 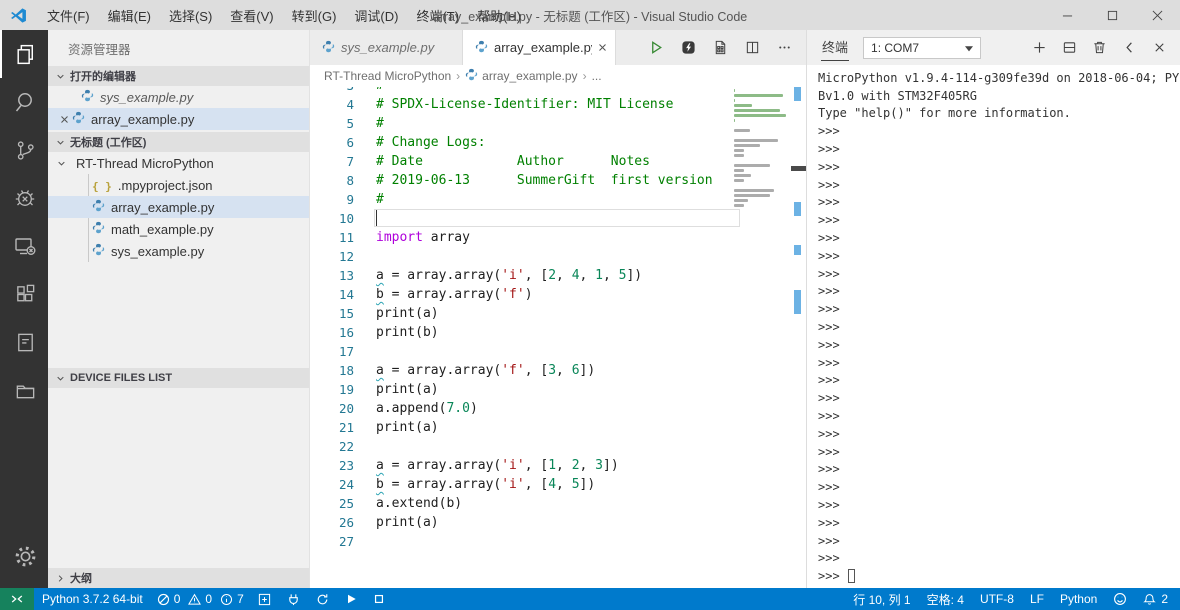 I want to click on menu-item: 调试(D), so click(x=376, y=15).